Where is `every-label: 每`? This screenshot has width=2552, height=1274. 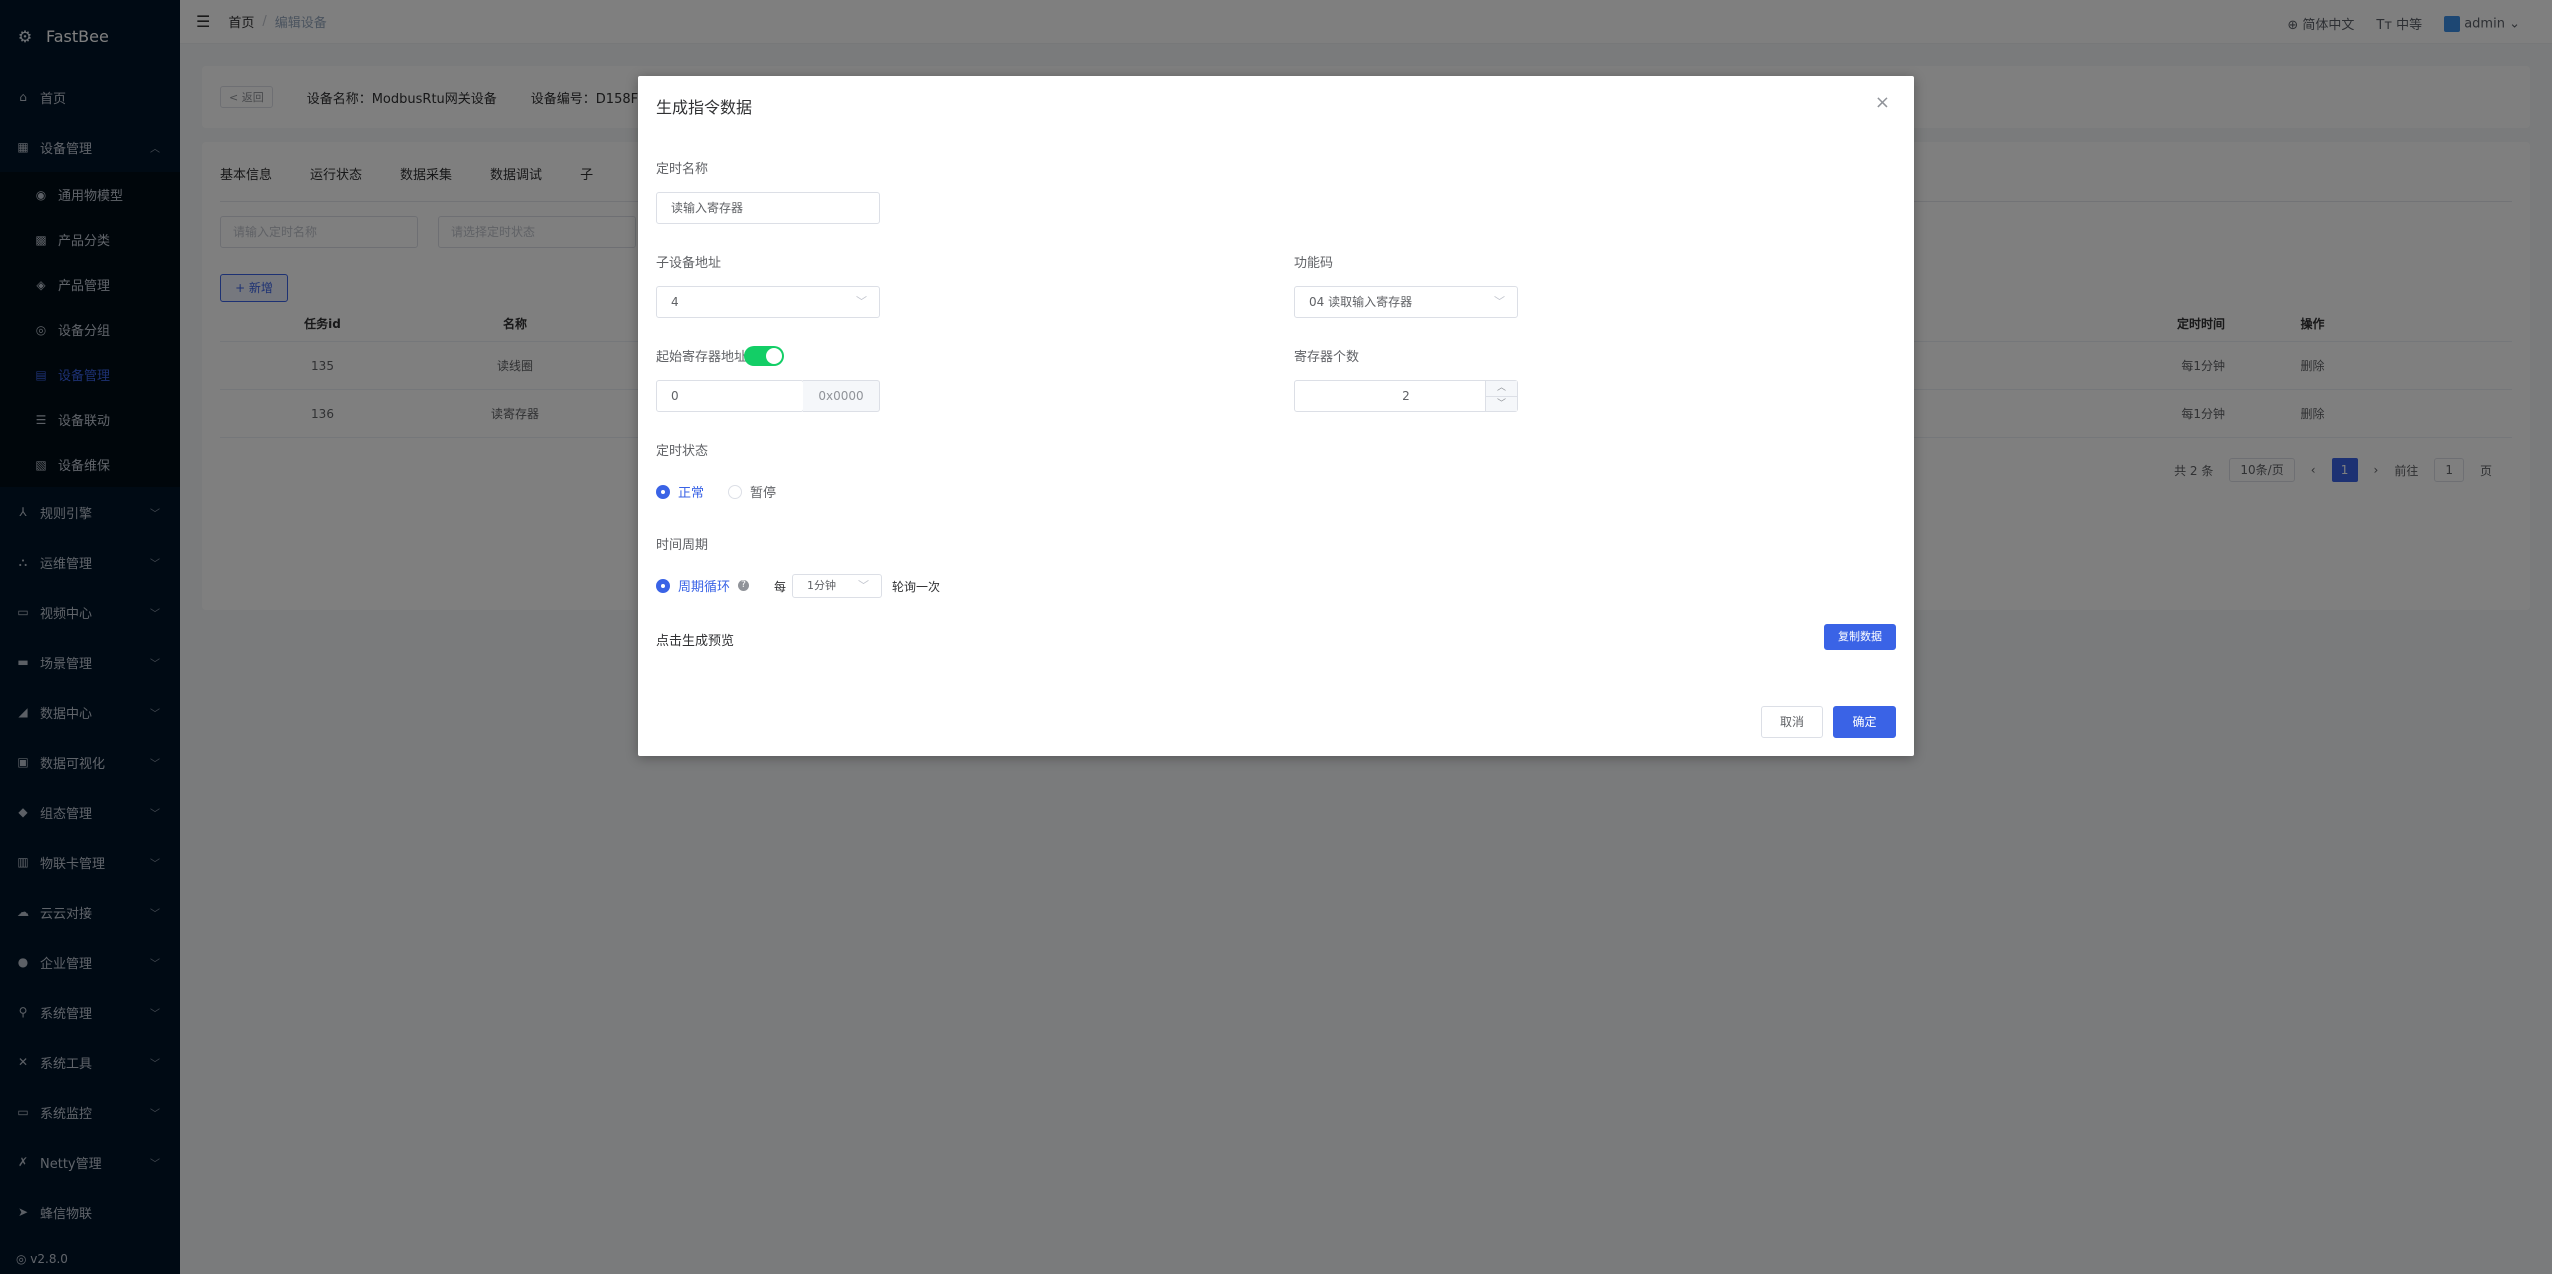 every-label: 每 is located at coordinates (780, 587).